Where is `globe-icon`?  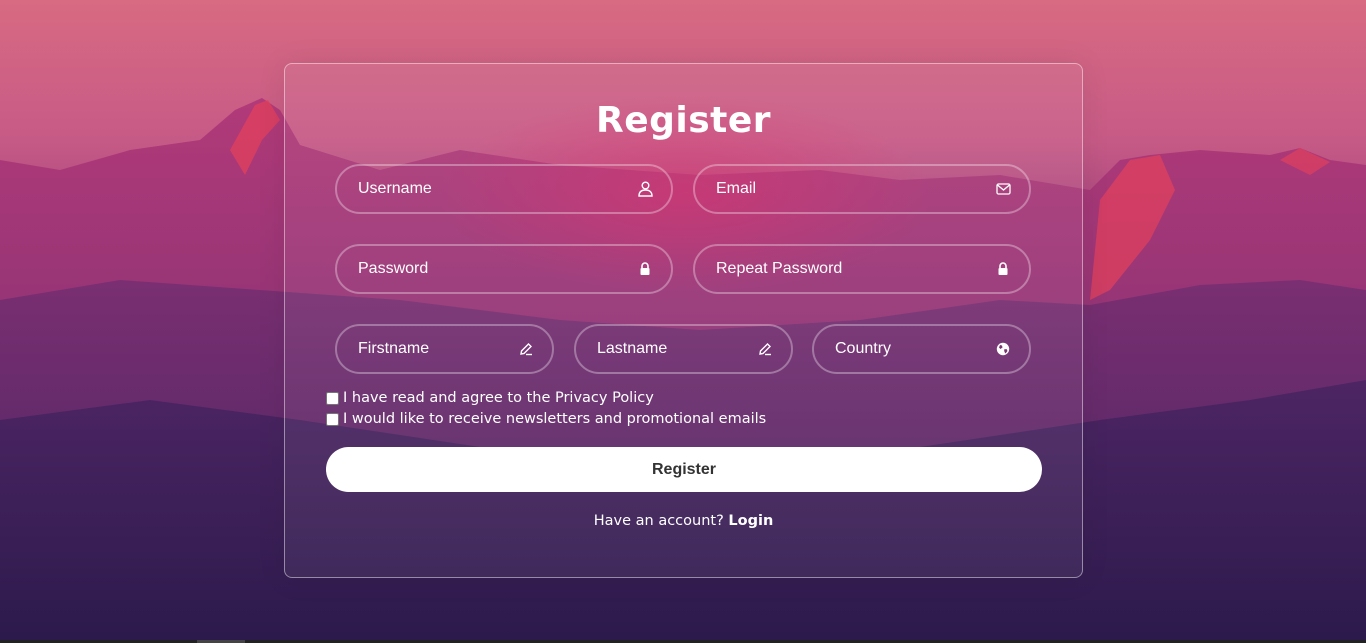
globe-icon is located at coordinates (1003, 349).